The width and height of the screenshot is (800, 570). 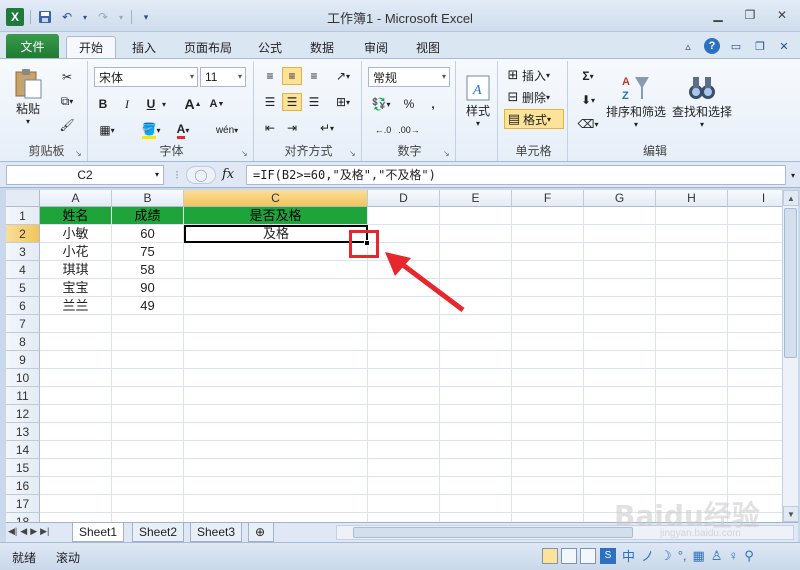 I want to click on sheet-tab-2: Sheet2, so click(x=158, y=532).